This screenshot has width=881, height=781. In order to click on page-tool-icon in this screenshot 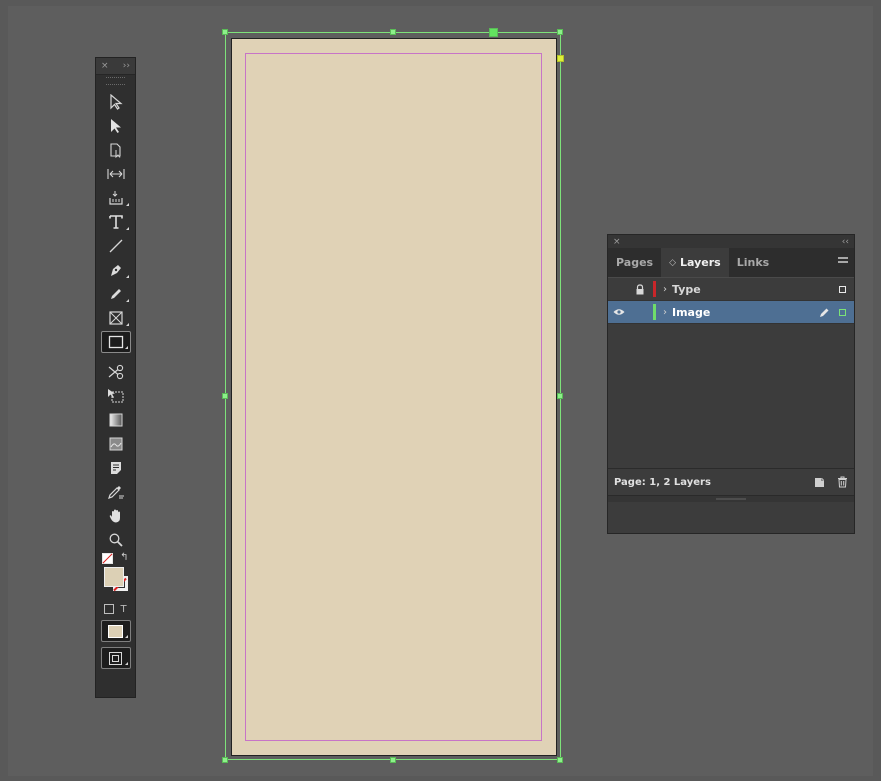, I will do `click(115, 150)`.